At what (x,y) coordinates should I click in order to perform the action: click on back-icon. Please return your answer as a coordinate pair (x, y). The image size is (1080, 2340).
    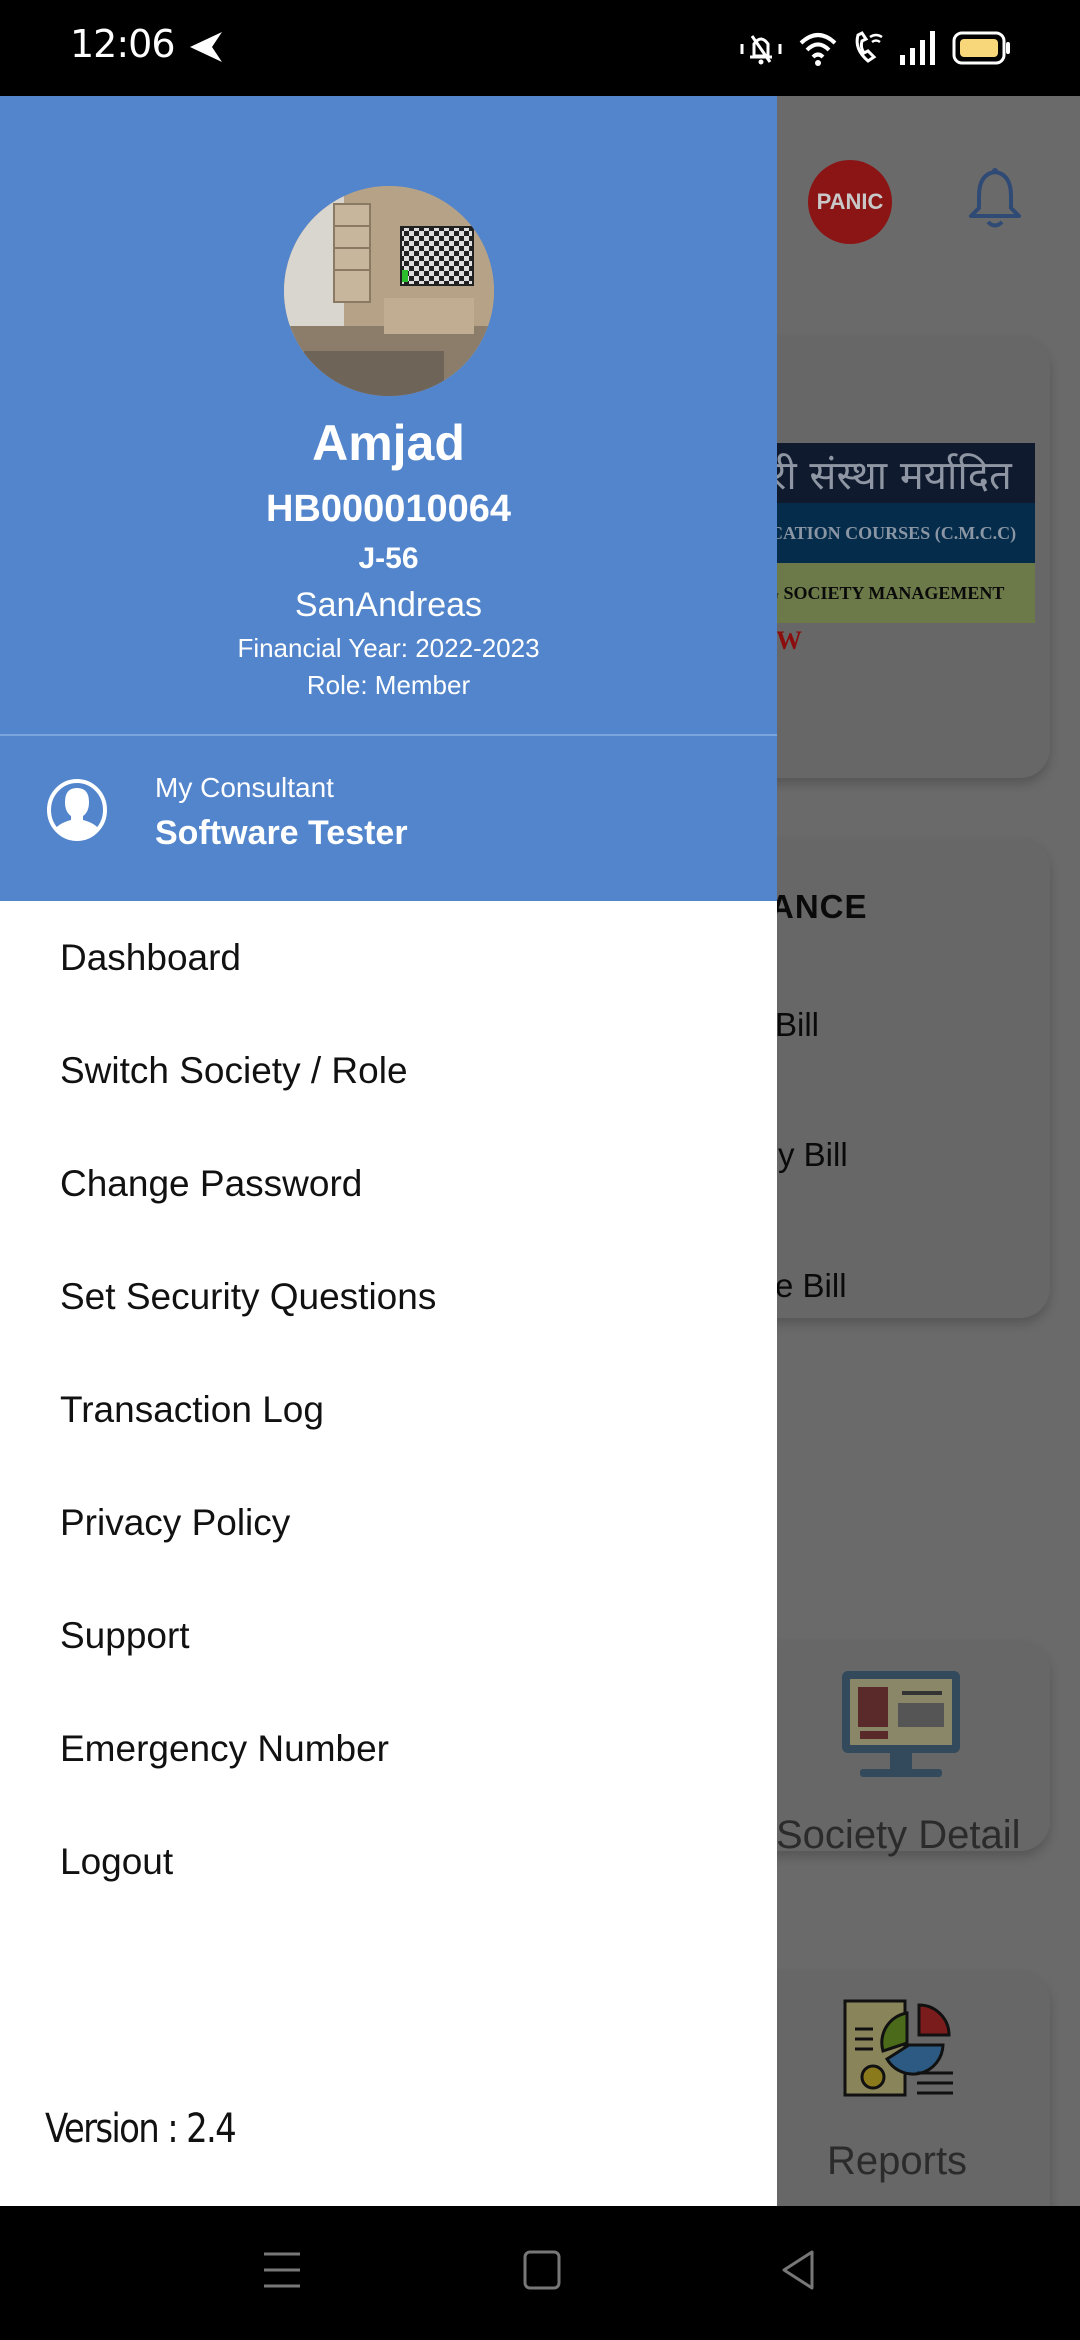
    Looking at the image, I should click on (798, 2272).